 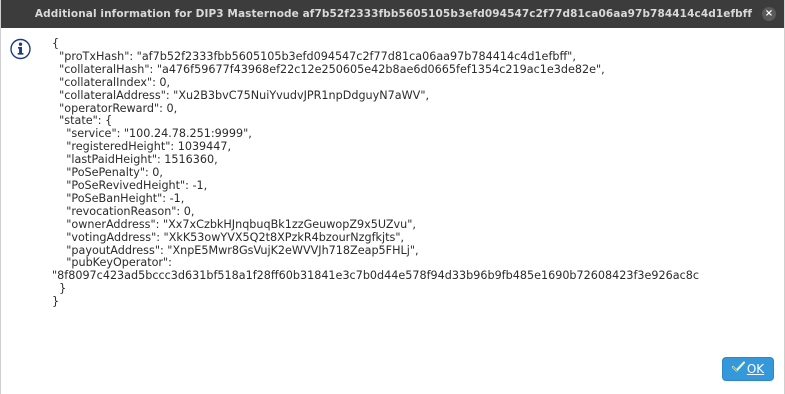 What do you see at coordinates (152, 134) in the screenshot?
I see `json-line: "service": "100.24.78.251:9999",` at bounding box center [152, 134].